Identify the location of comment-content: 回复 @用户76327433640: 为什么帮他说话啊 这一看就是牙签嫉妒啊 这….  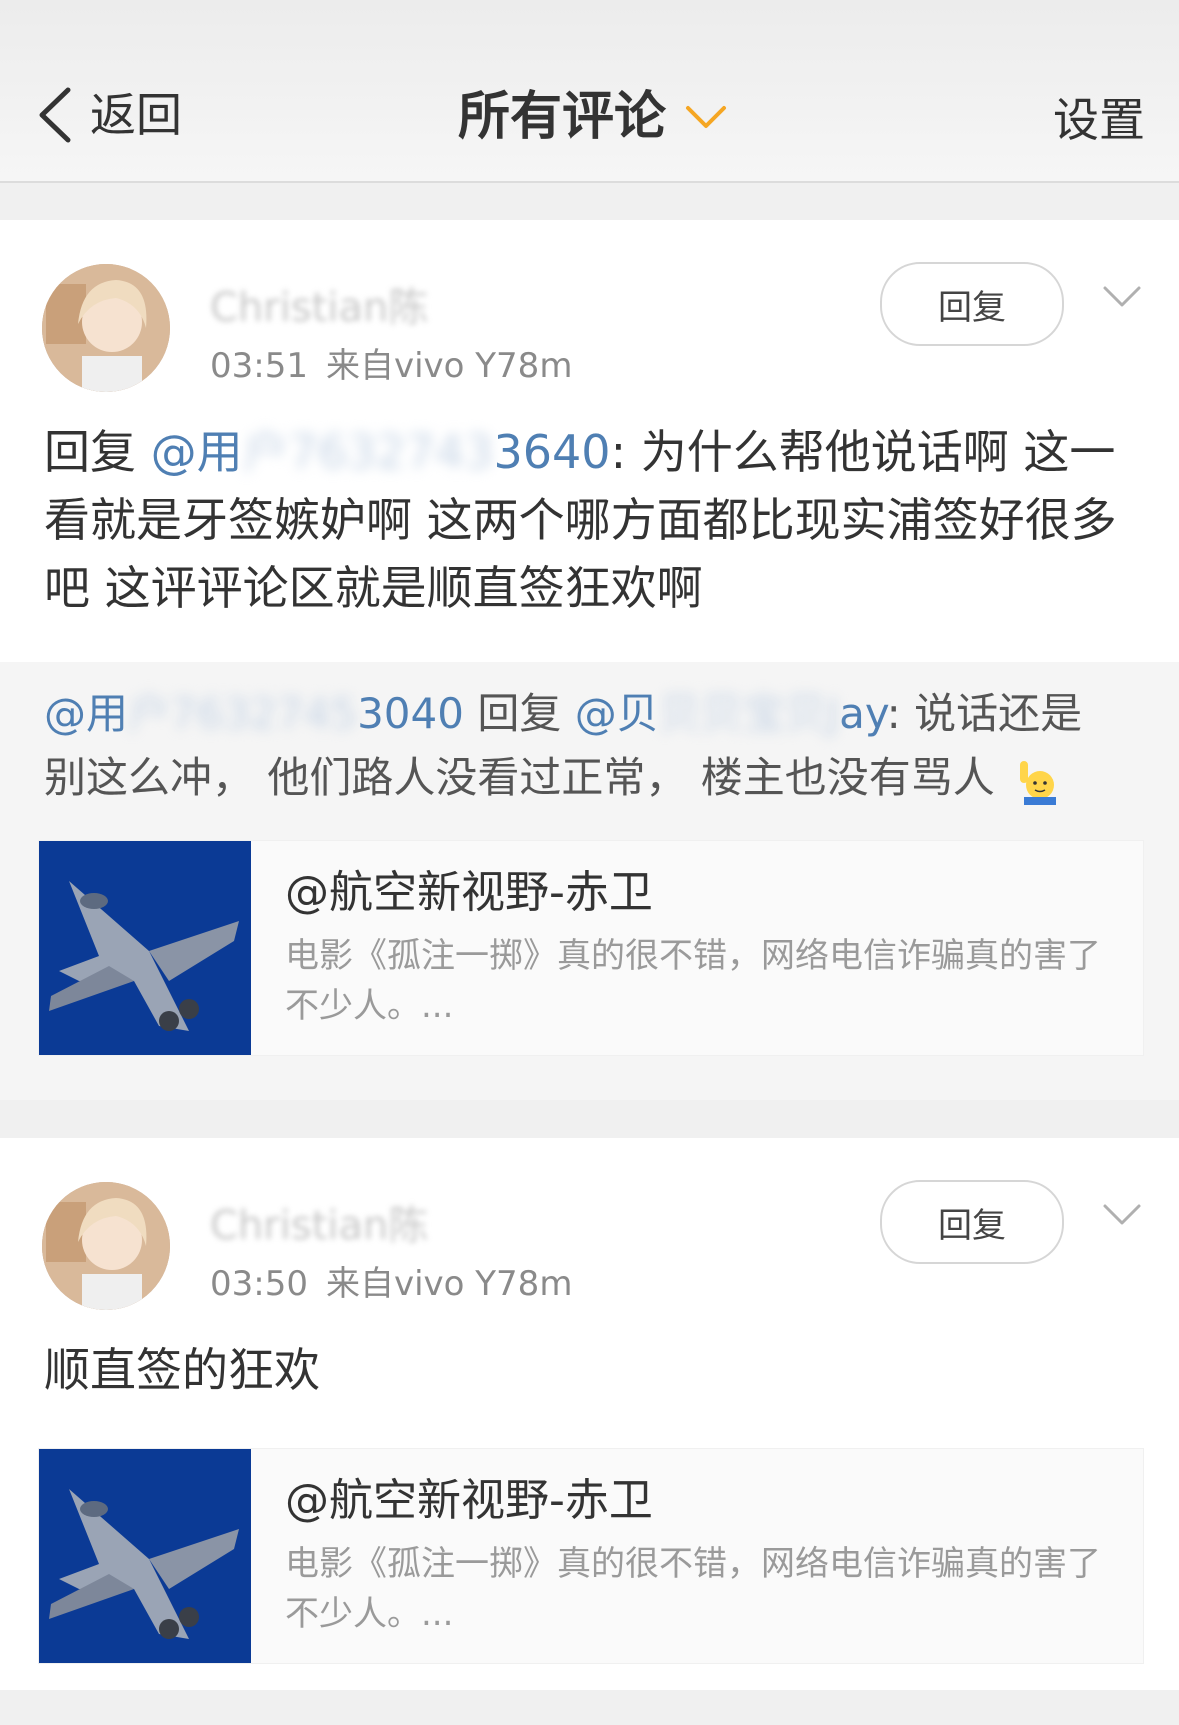
(594, 520).